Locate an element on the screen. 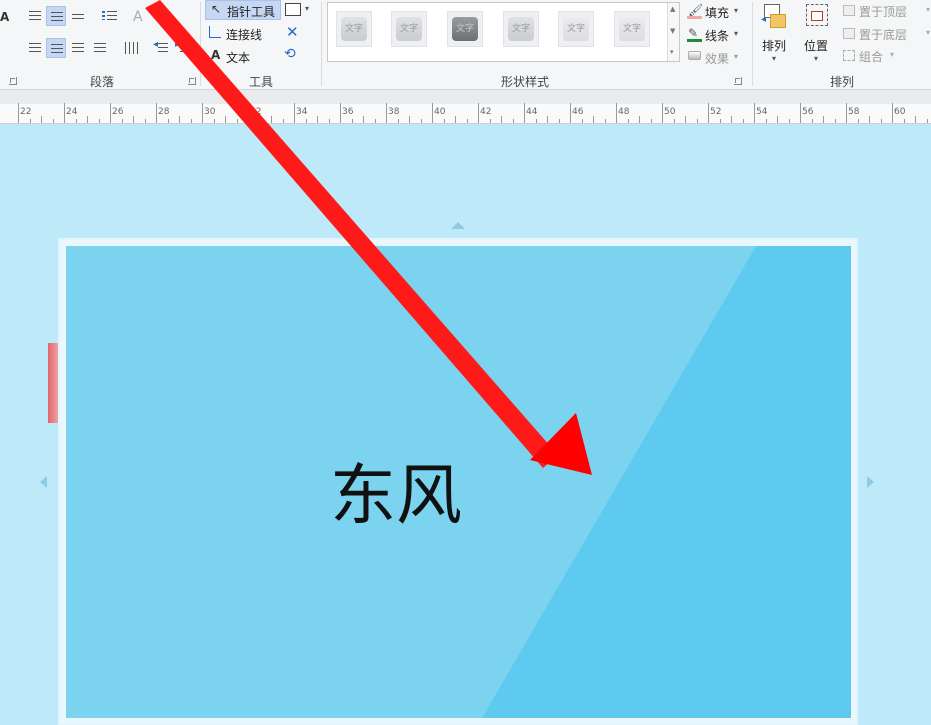 The height and width of the screenshot is (725, 931). rectangle-tool-button is located at coordinates (293, 9).